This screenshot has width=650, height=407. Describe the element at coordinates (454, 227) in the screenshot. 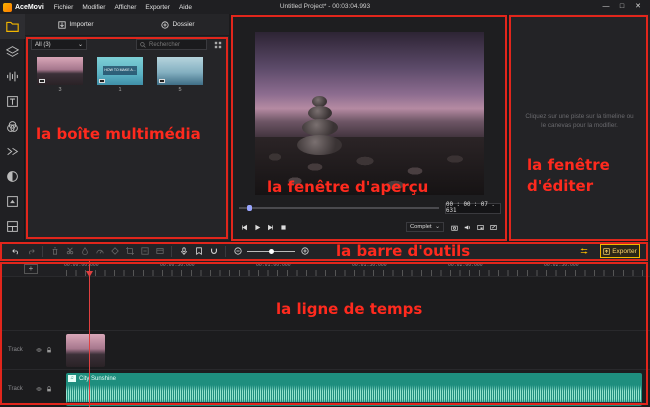

I see `snapshot-icon` at that location.